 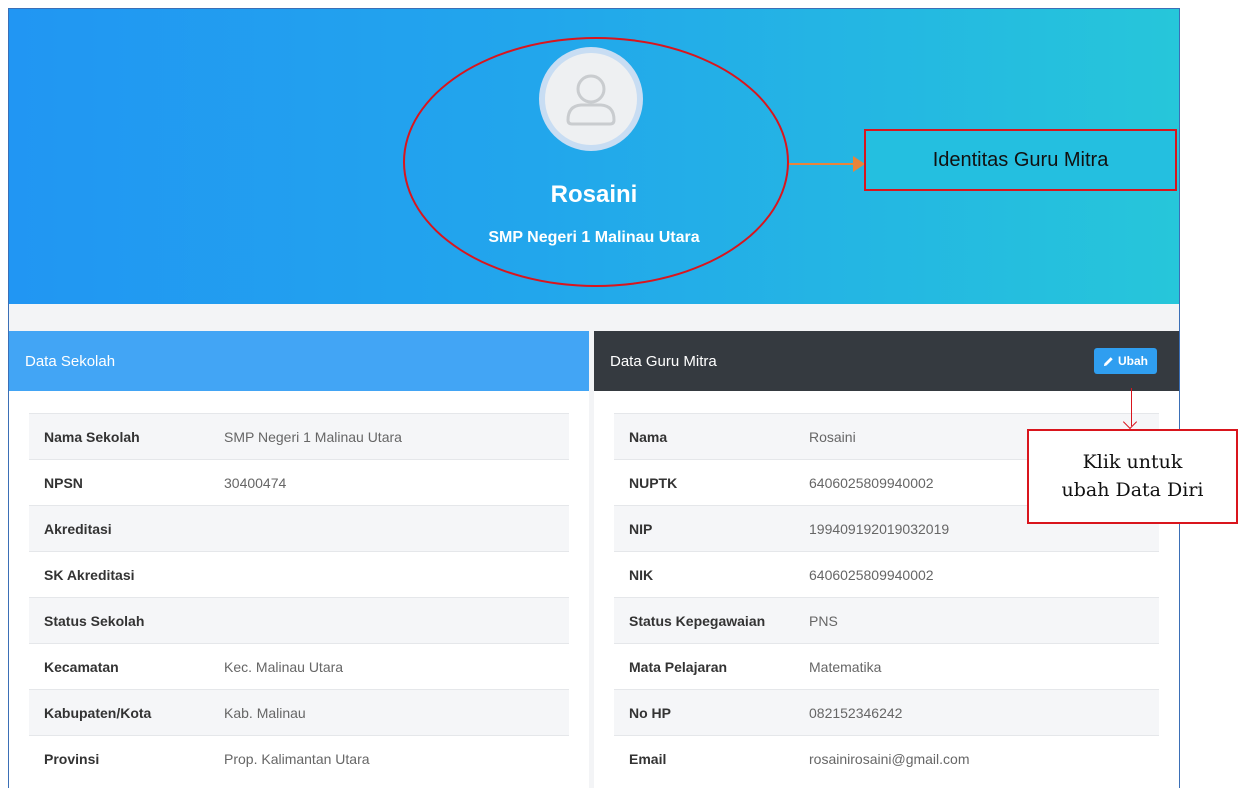 I want to click on row-label: SK Akreditasi, so click(x=119, y=574).